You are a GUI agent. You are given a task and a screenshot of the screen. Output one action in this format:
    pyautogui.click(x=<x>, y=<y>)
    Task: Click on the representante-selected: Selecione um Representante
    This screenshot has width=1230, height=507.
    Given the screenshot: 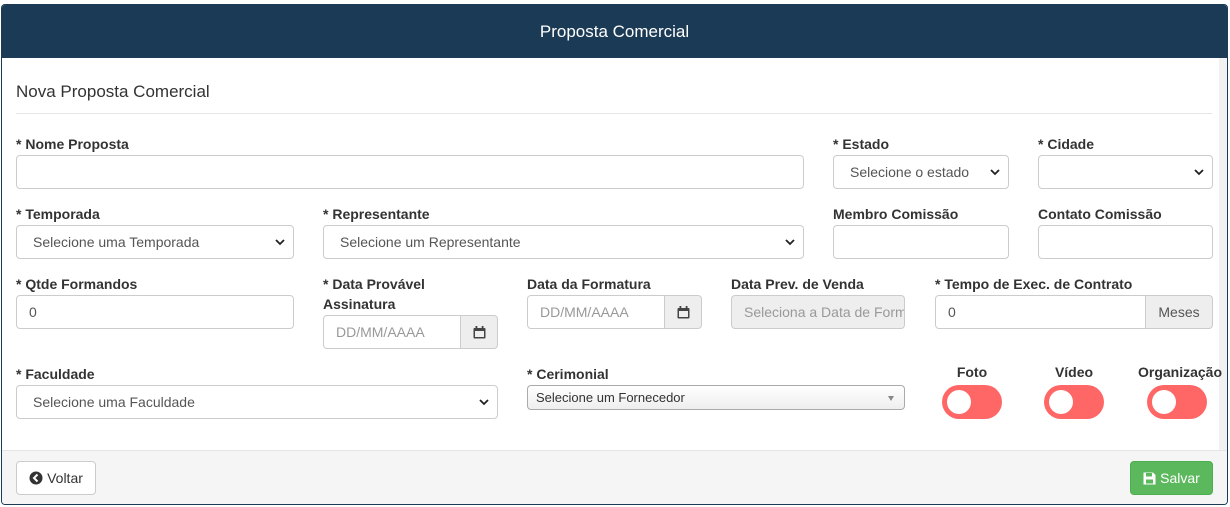 What is the action you would take?
    pyautogui.click(x=430, y=242)
    